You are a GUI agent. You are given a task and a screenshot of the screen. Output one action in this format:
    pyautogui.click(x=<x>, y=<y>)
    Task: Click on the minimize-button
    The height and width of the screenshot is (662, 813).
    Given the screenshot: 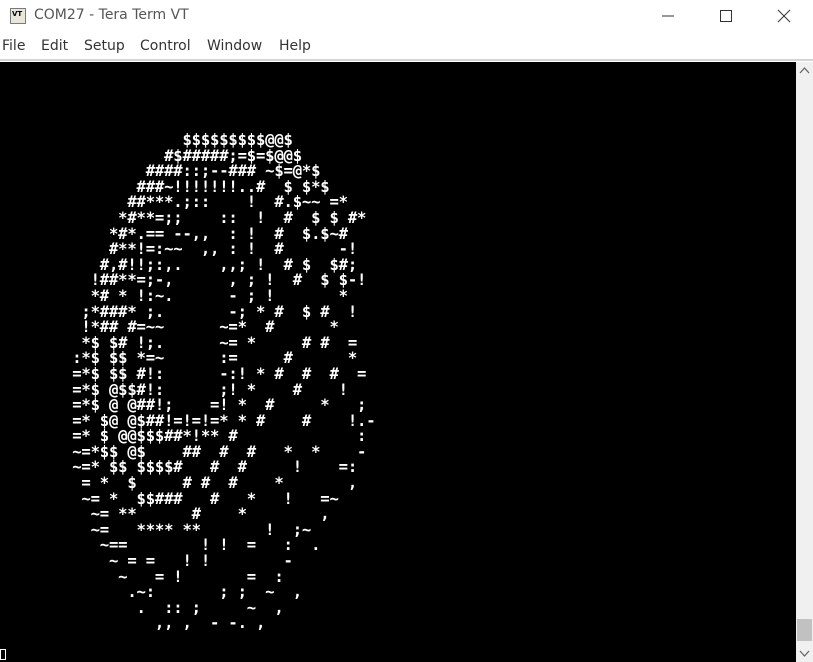 What is the action you would take?
    pyautogui.click(x=668, y=16)
    